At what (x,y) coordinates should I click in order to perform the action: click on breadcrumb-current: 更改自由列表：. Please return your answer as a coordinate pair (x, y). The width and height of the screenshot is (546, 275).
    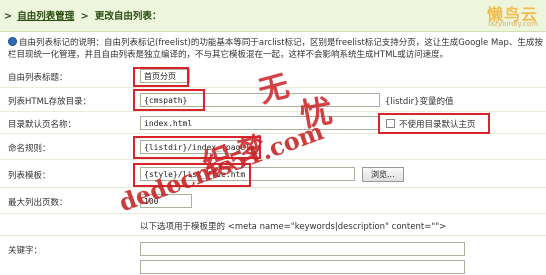
    Looking at the image, I should click on (128, 16).